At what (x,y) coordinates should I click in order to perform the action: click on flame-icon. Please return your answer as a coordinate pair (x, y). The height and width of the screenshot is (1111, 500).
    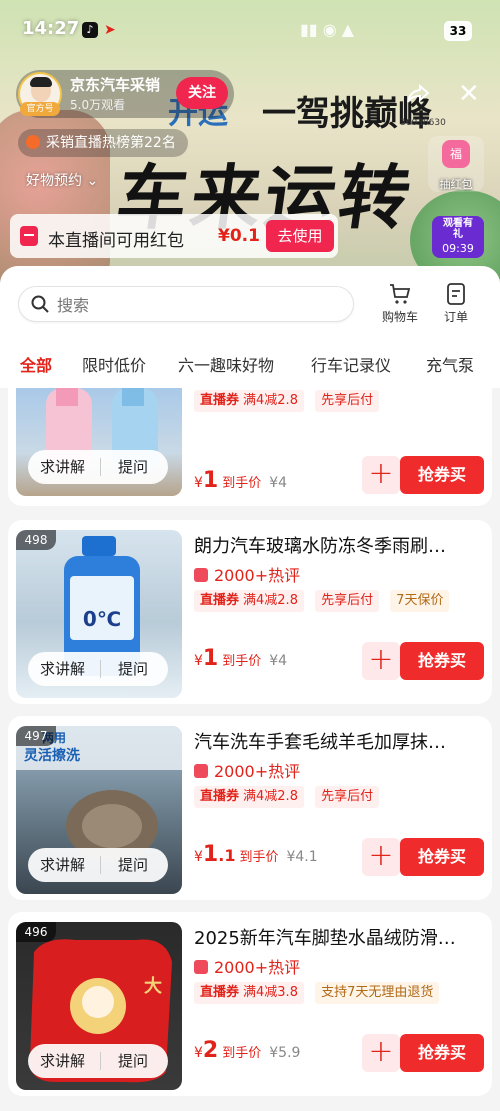
    Looking at the image, I should click on (33, 142).